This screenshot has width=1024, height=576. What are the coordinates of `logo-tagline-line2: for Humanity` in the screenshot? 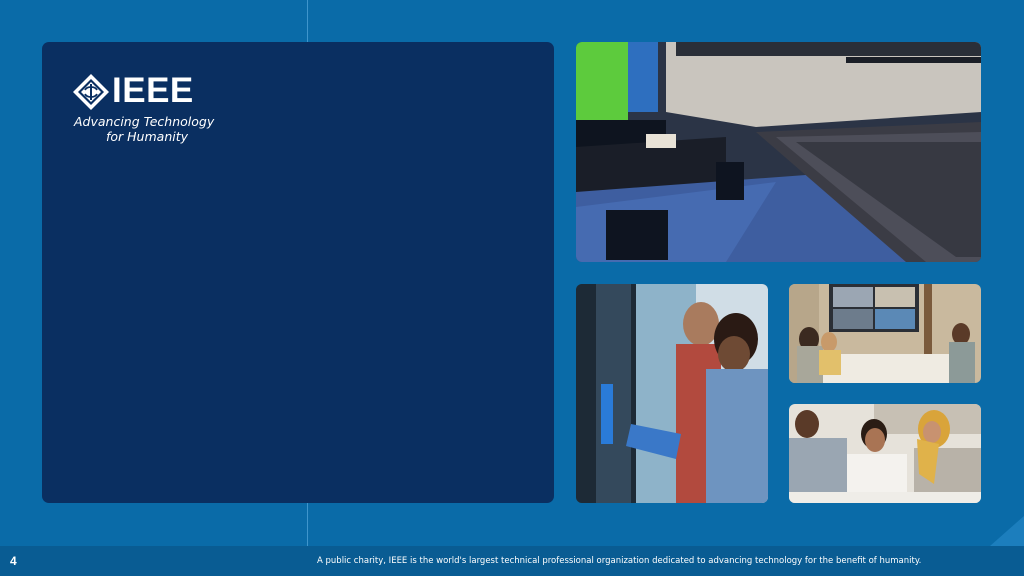 It's located at (147, 136).